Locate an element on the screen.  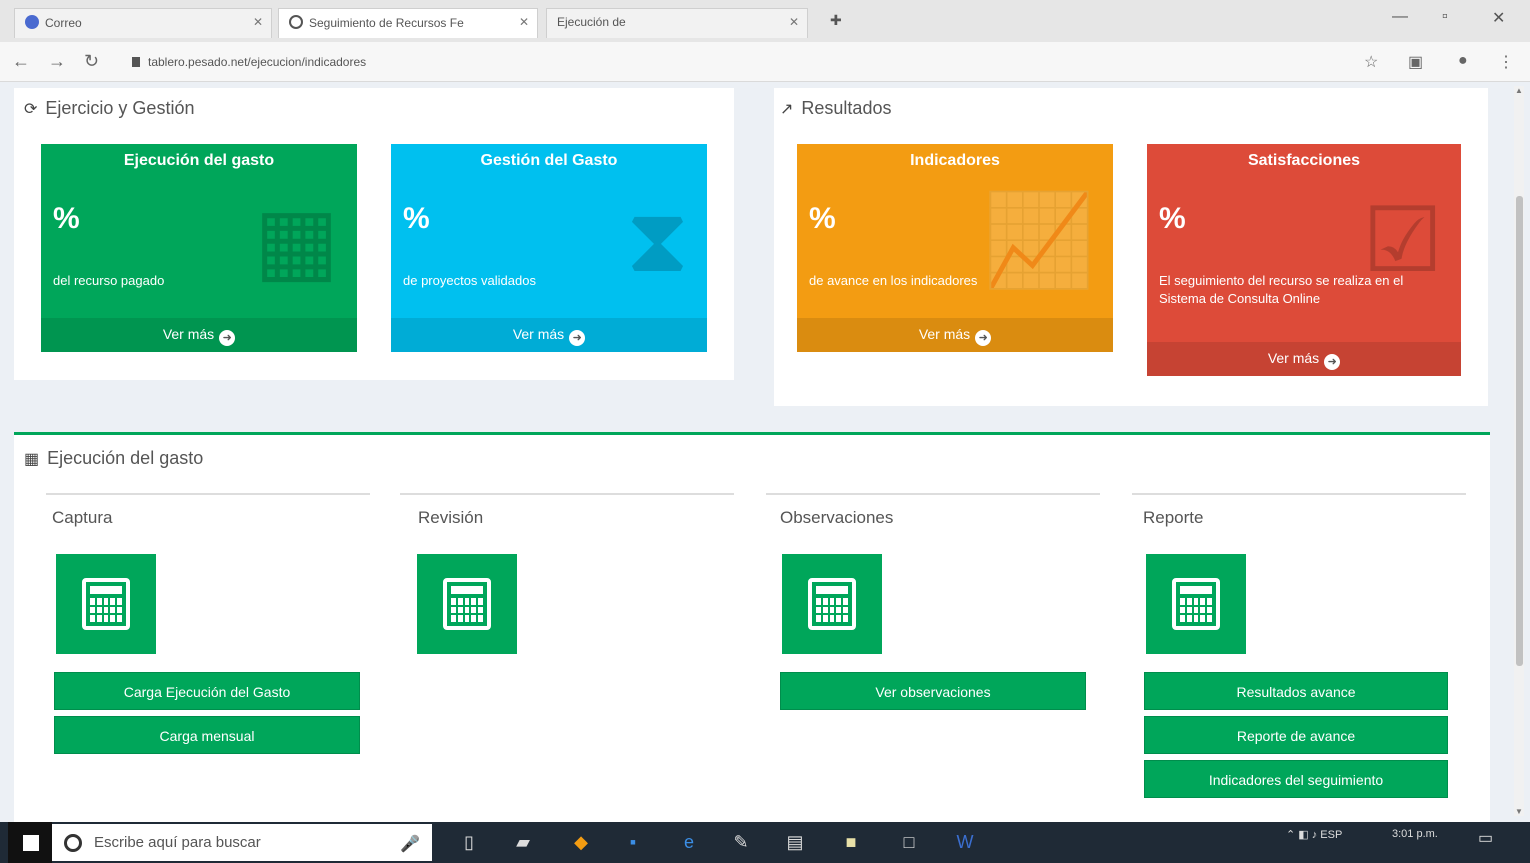
tab-label: Correo is located at coordinates (63, 23).